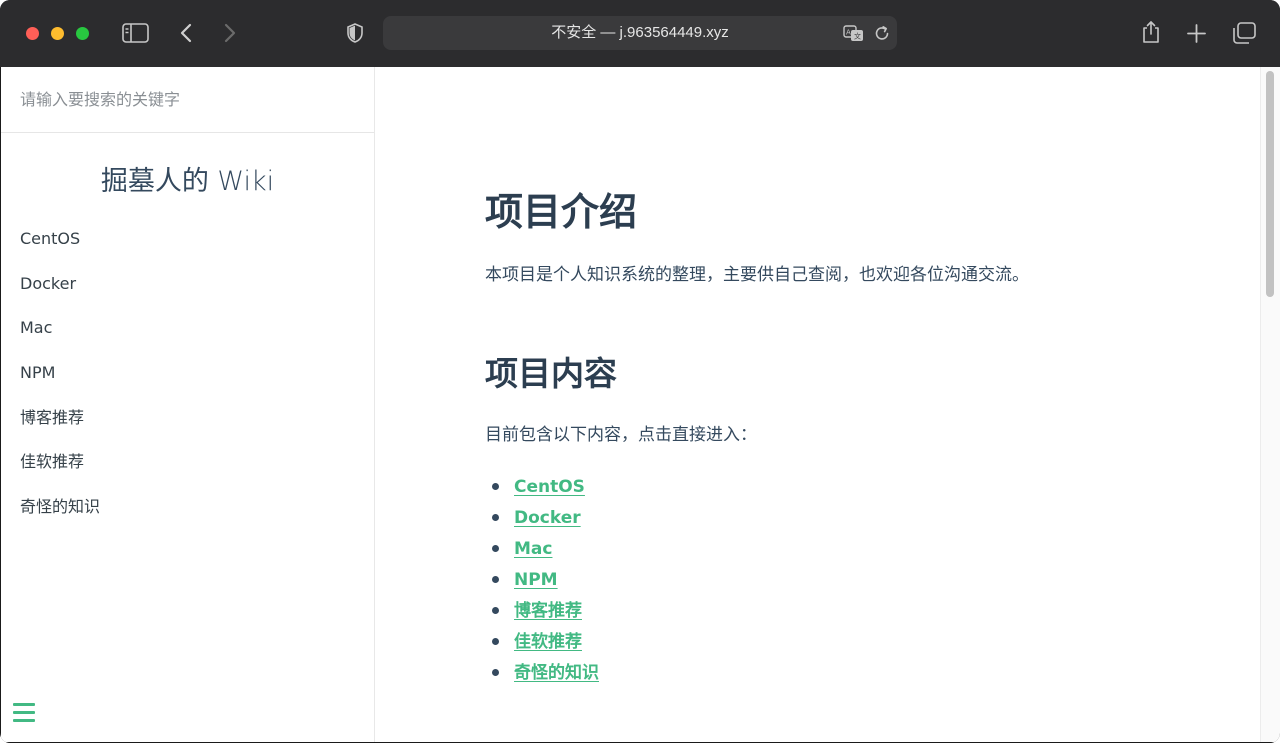  I want to click on link-mac: Mac, so click(533, 549).